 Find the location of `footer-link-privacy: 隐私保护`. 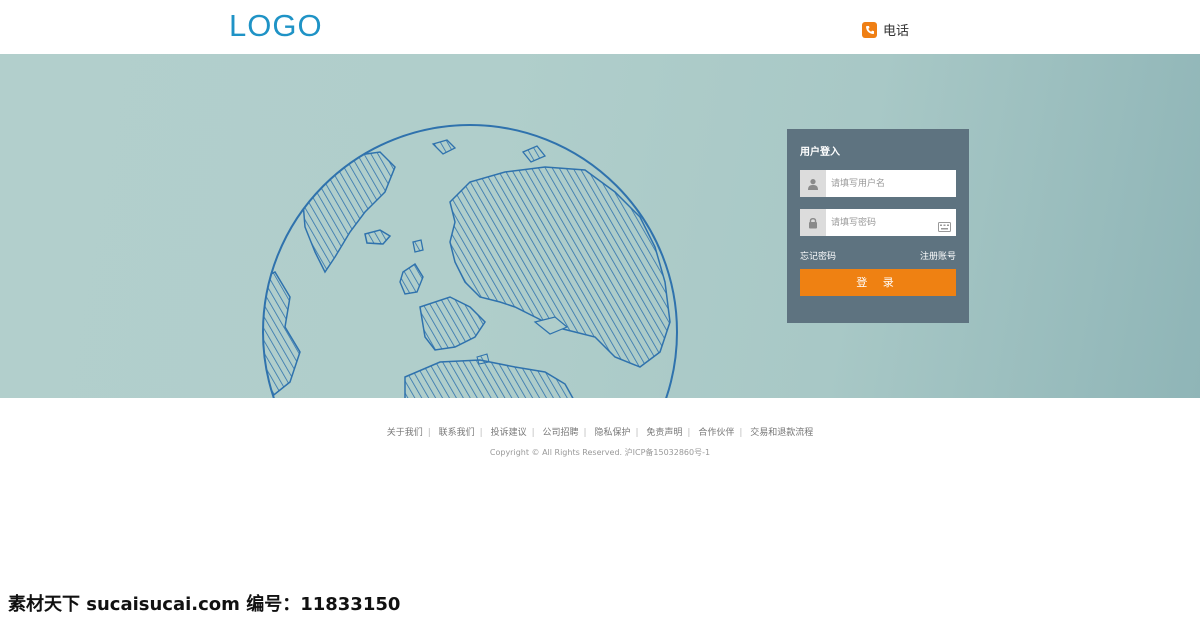

footer-link-privacy: 隐私保护 is located at coordinates (612, 433).